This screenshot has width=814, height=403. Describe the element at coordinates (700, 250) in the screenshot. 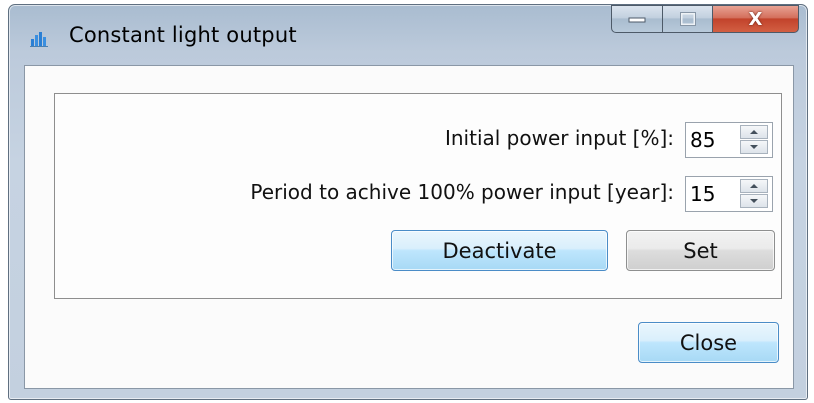

I see `set-button: Set` at that location.